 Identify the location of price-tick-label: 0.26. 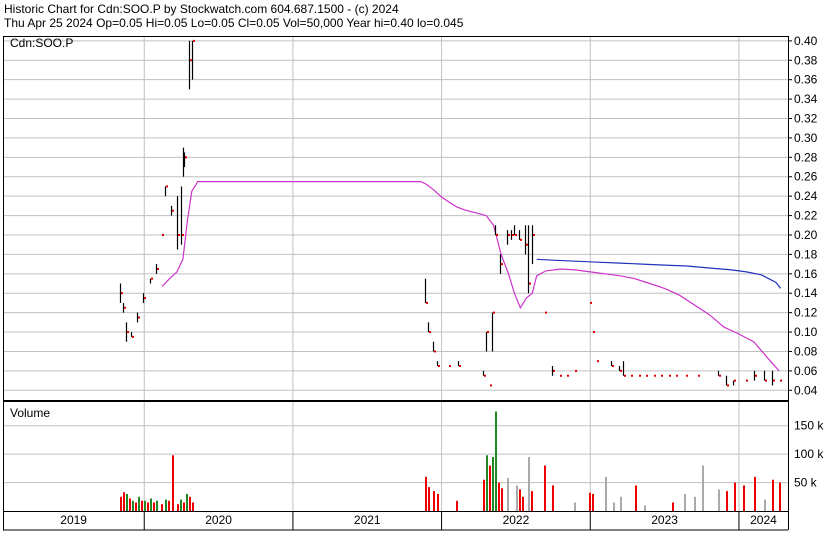
(806, 177).